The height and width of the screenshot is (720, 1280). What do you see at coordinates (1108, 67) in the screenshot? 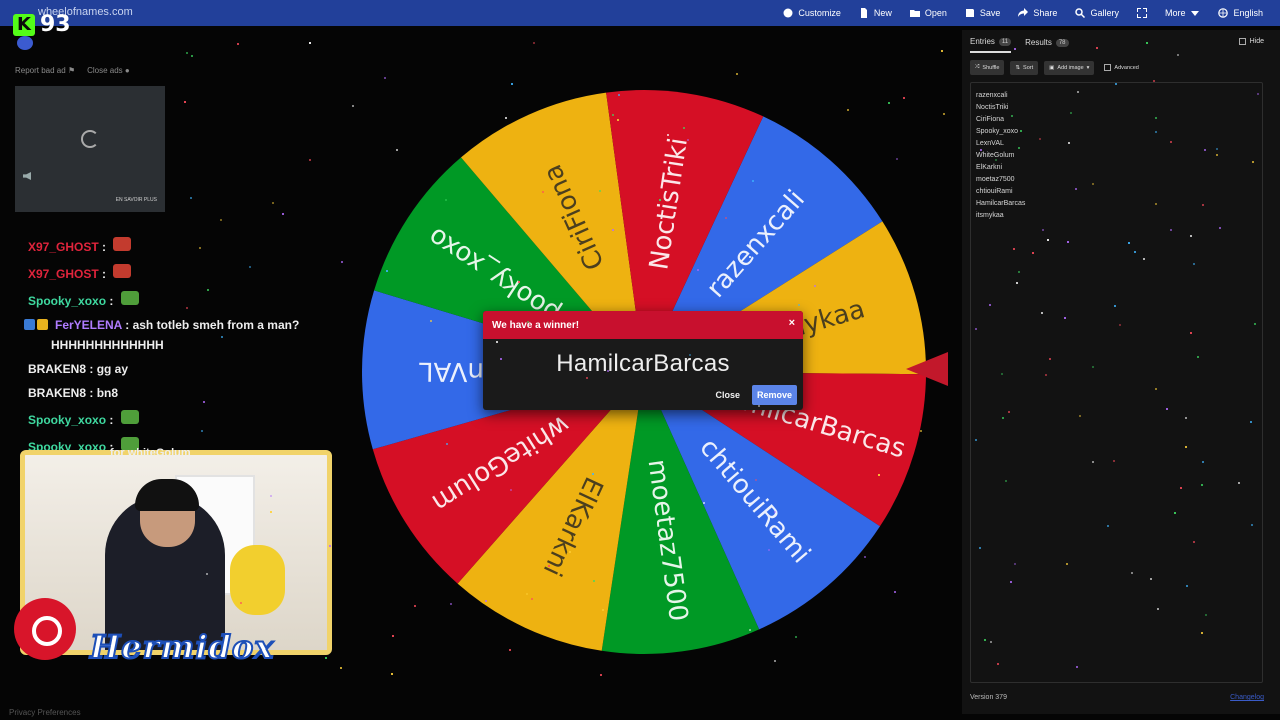
I see `advanced-checkbox` at bounding box center [1108, 67].